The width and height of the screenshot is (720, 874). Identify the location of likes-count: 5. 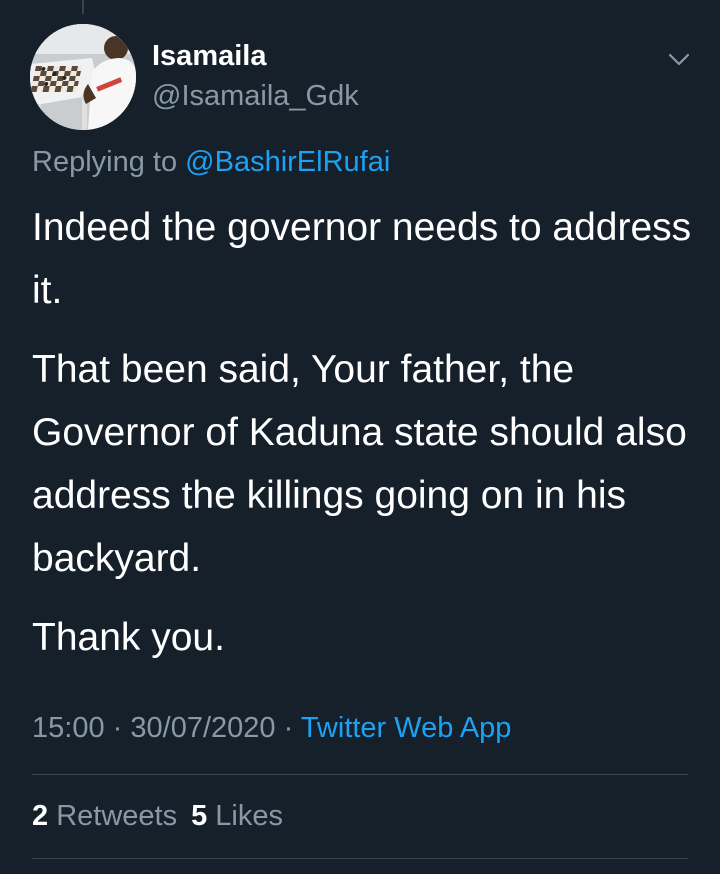
(199, 816).